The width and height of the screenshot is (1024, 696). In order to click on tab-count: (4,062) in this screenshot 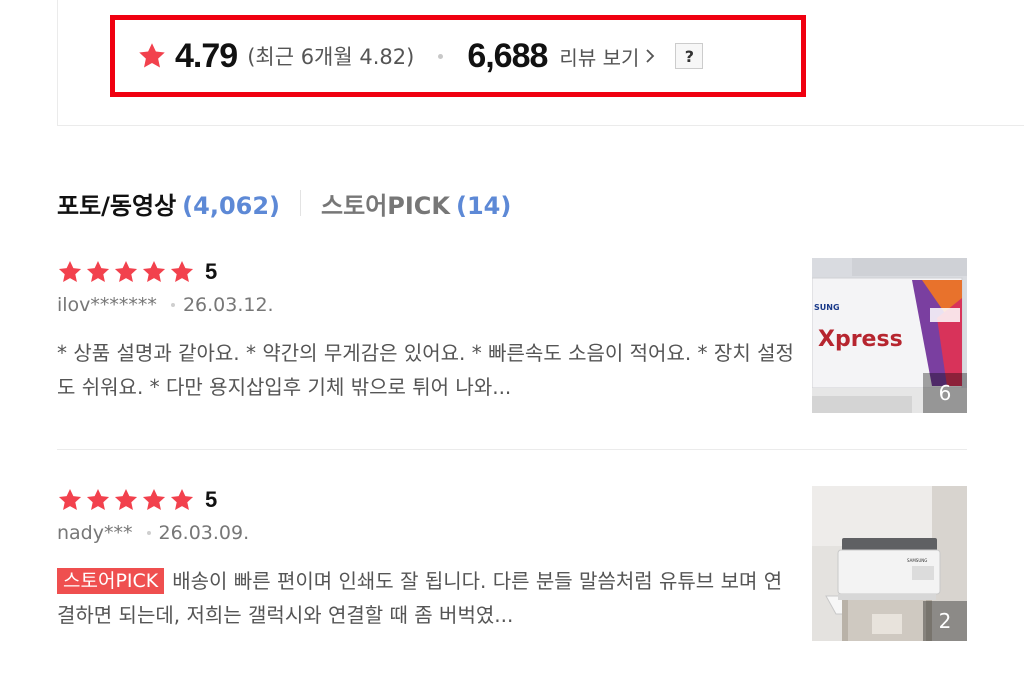, I will do `click(231, 205)`.